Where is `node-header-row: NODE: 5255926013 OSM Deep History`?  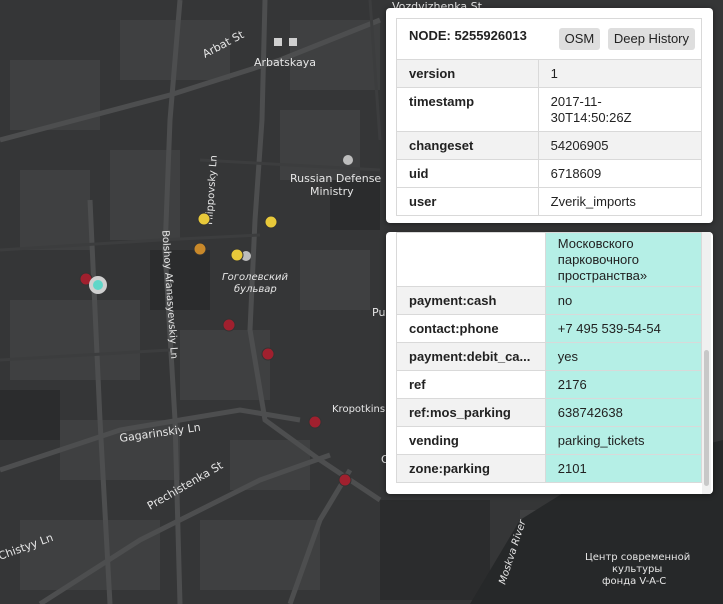 node-header-row: NODE: 5255926013 OSM Deep History is located at coordinates (549, 39).